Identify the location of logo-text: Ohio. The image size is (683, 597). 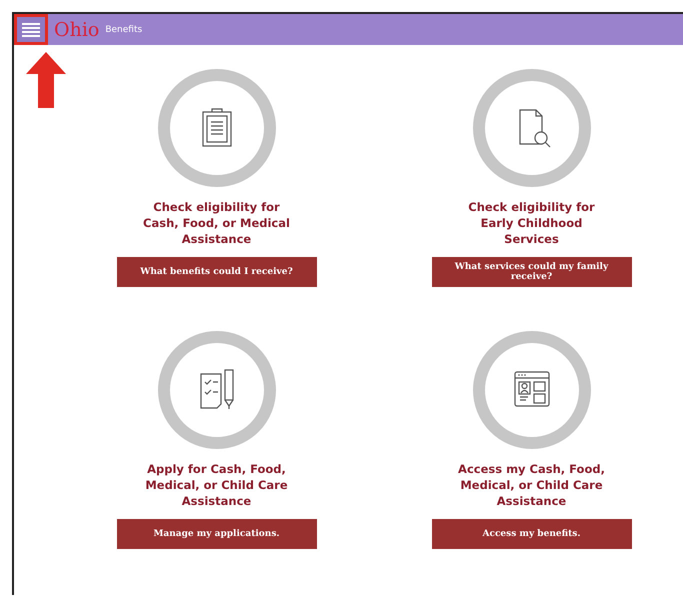
(77, 29).